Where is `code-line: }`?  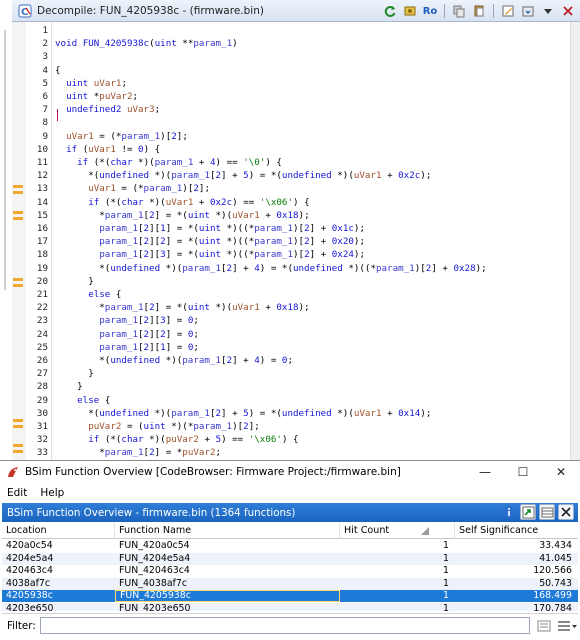 code-line: } is located at coordinates (74, 281).